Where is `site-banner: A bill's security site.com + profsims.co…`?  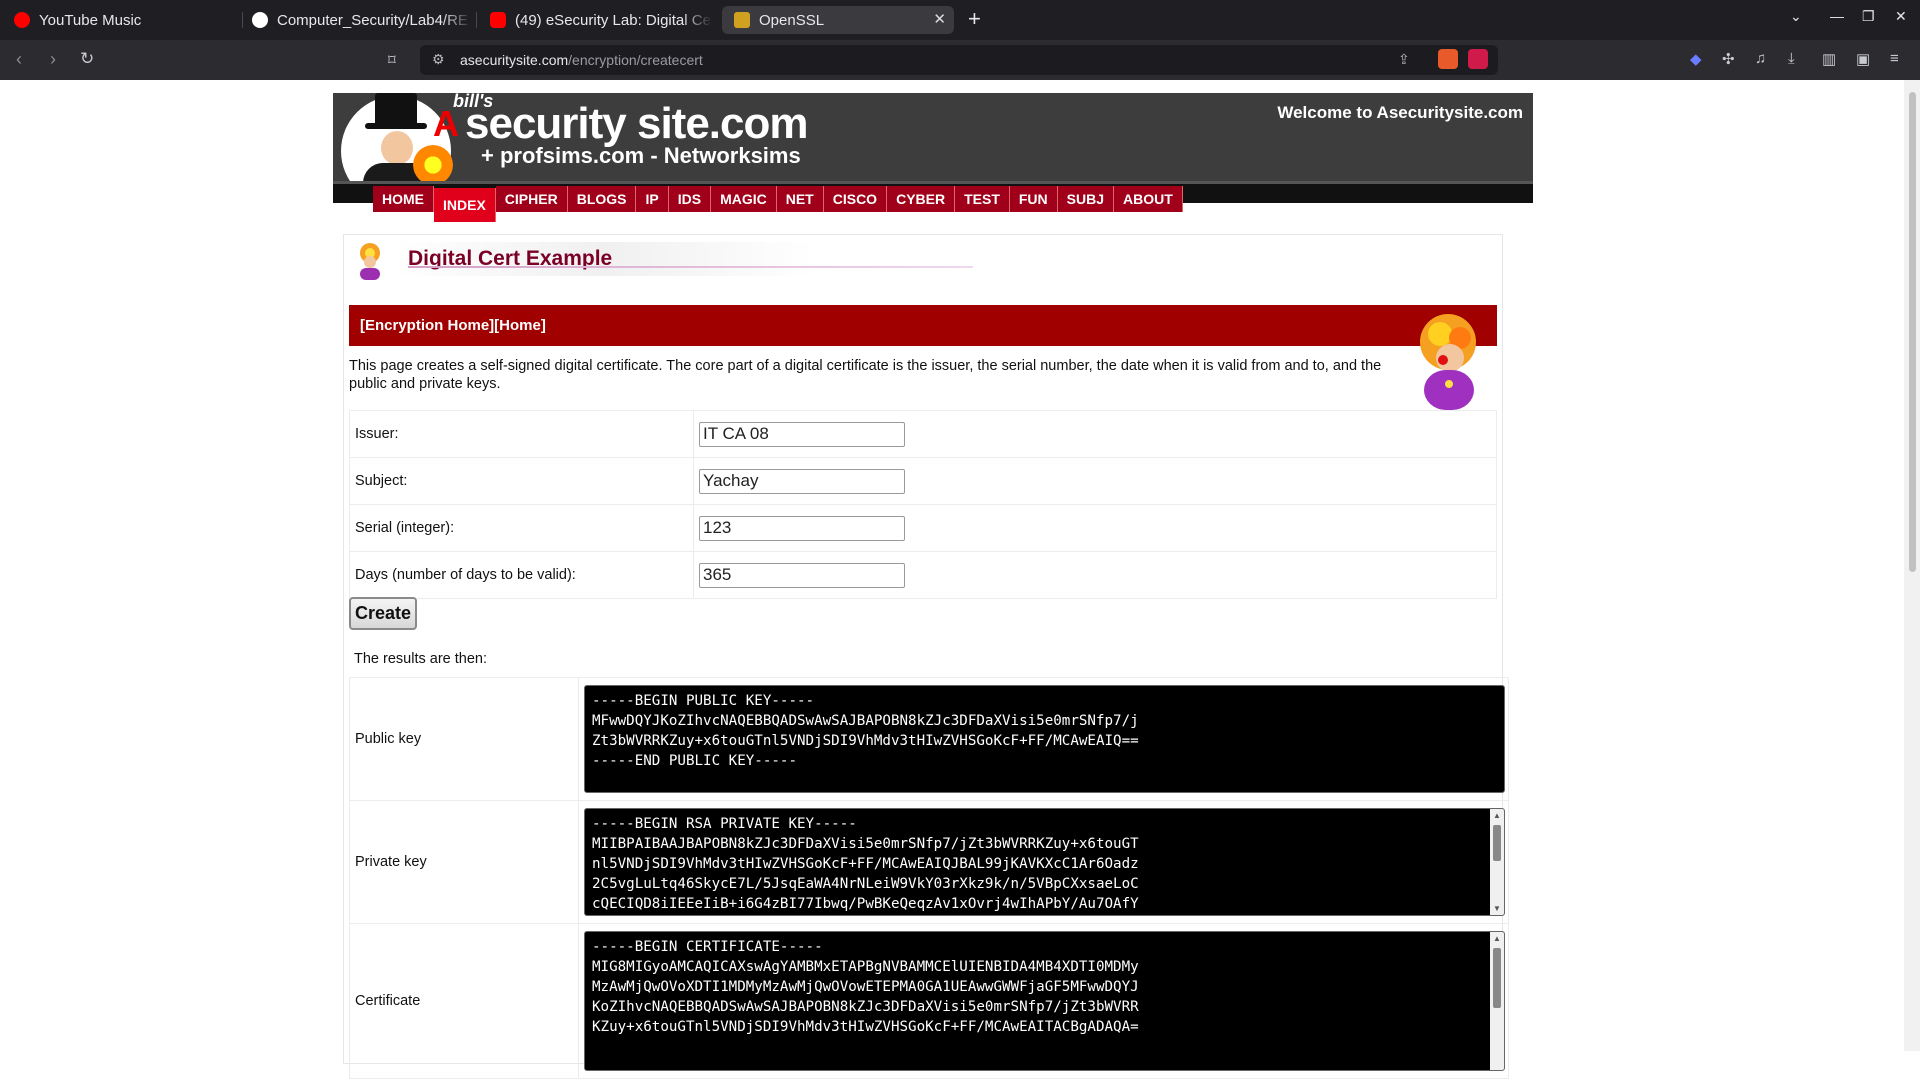 site-banner: A bill's security site.com + profsims.co… is located at coordinates (933, 148).